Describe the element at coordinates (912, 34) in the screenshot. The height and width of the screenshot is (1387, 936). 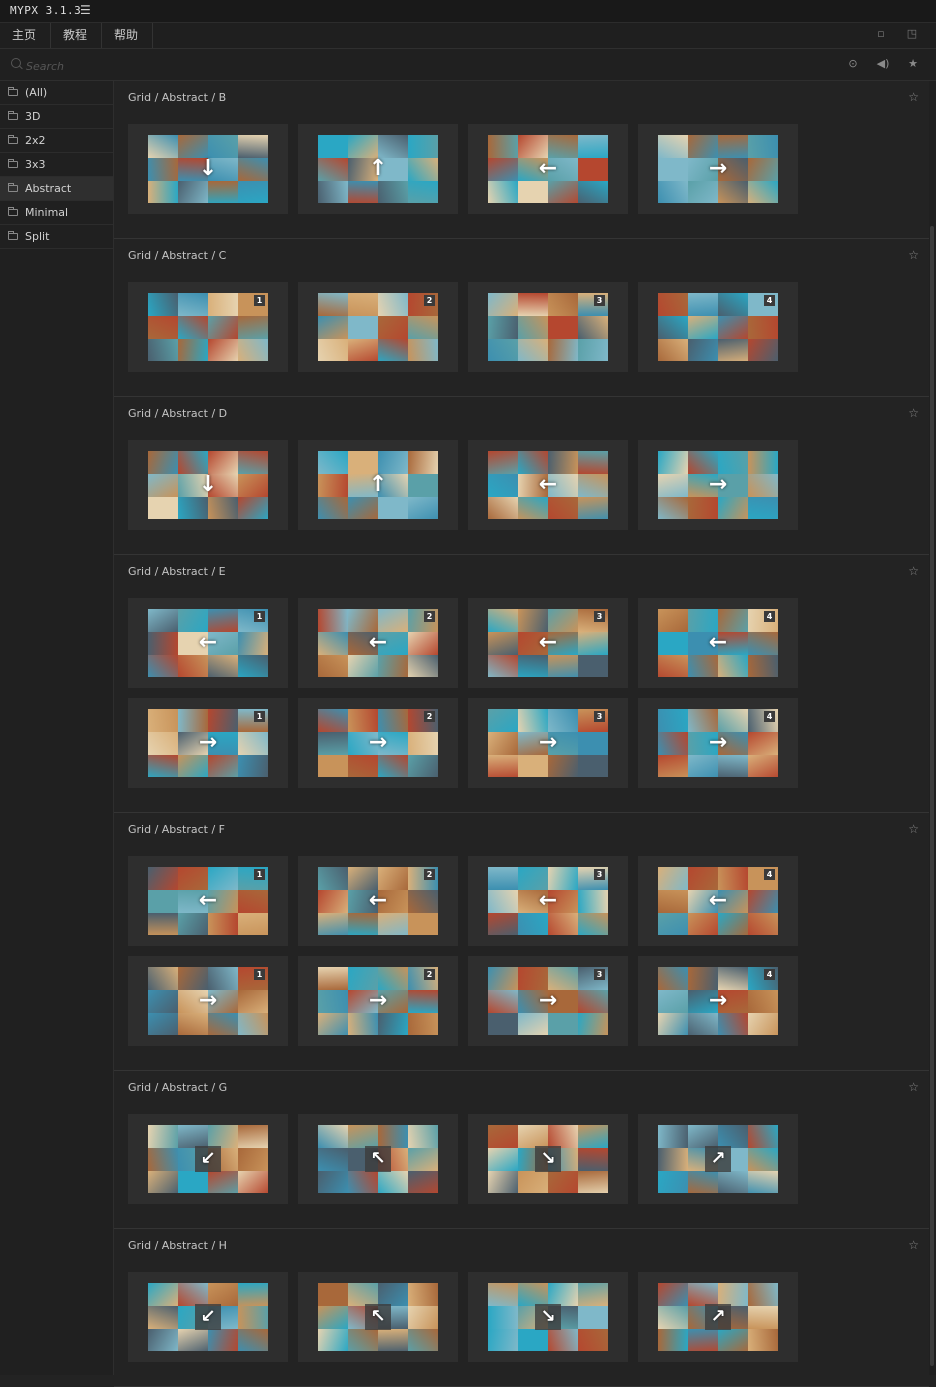
I see `popout-icon: ◳` at that location.